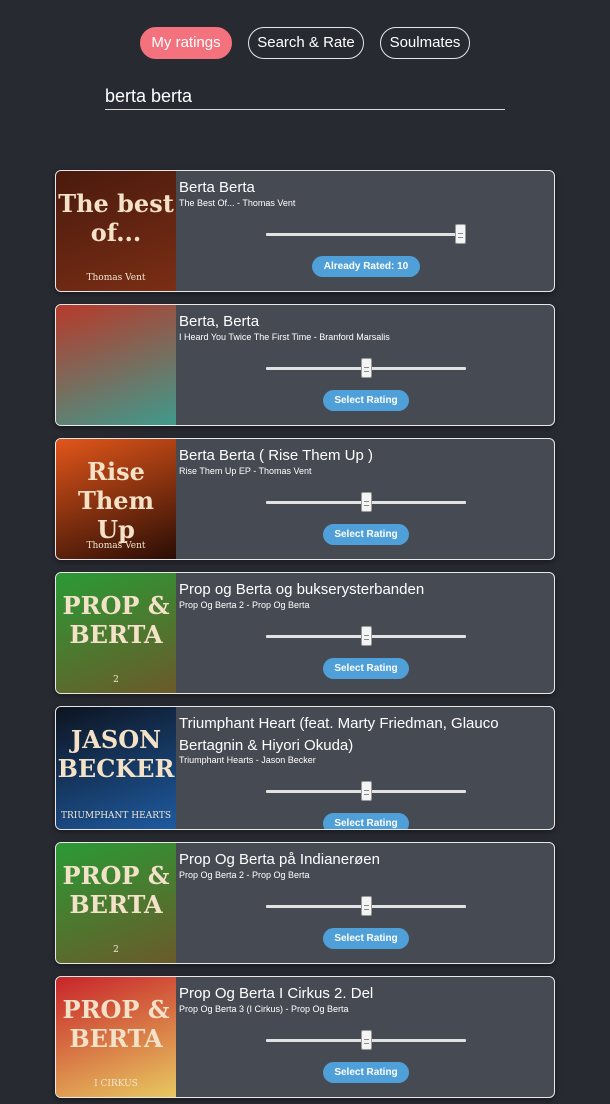 The width and height of the screenshot is (610, 1104). I want to click on album-cover, so click(116, 365).